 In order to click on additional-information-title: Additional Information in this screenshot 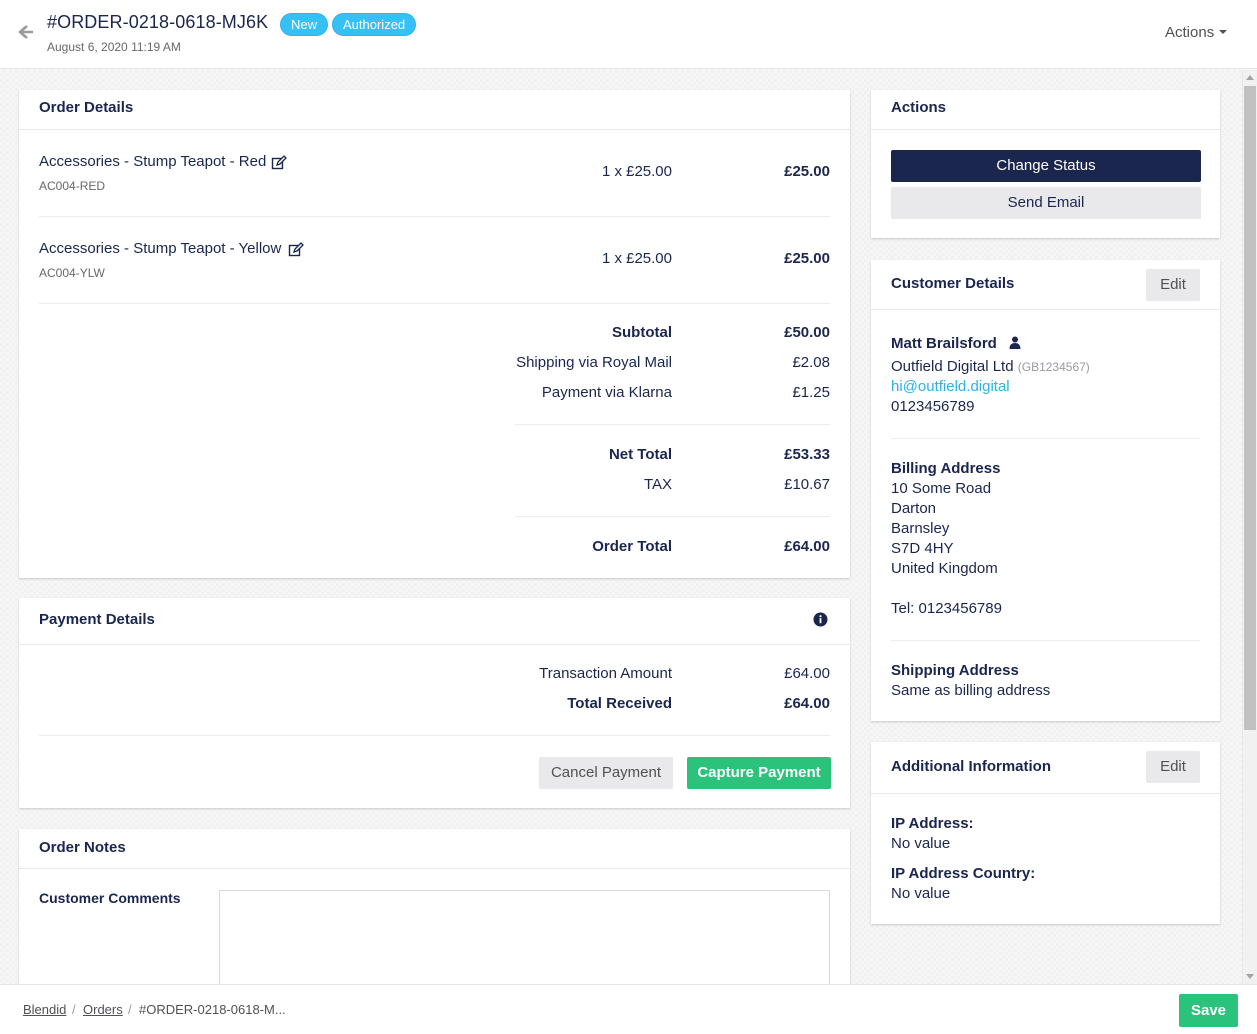, I will do `click(971, 766)`.